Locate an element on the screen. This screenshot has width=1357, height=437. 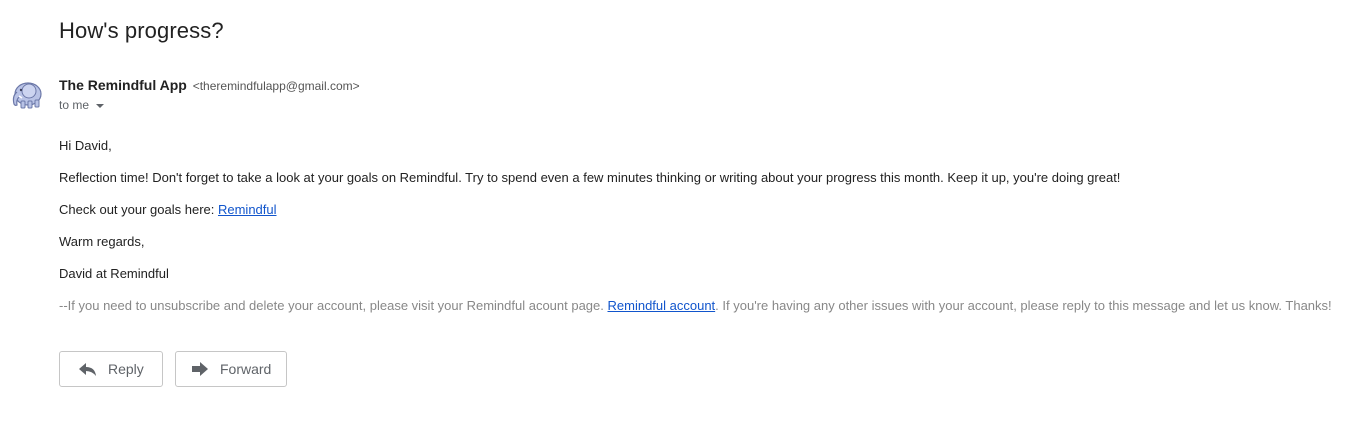
recipient-details-toggle: to me is located at coordinates (82, 105).